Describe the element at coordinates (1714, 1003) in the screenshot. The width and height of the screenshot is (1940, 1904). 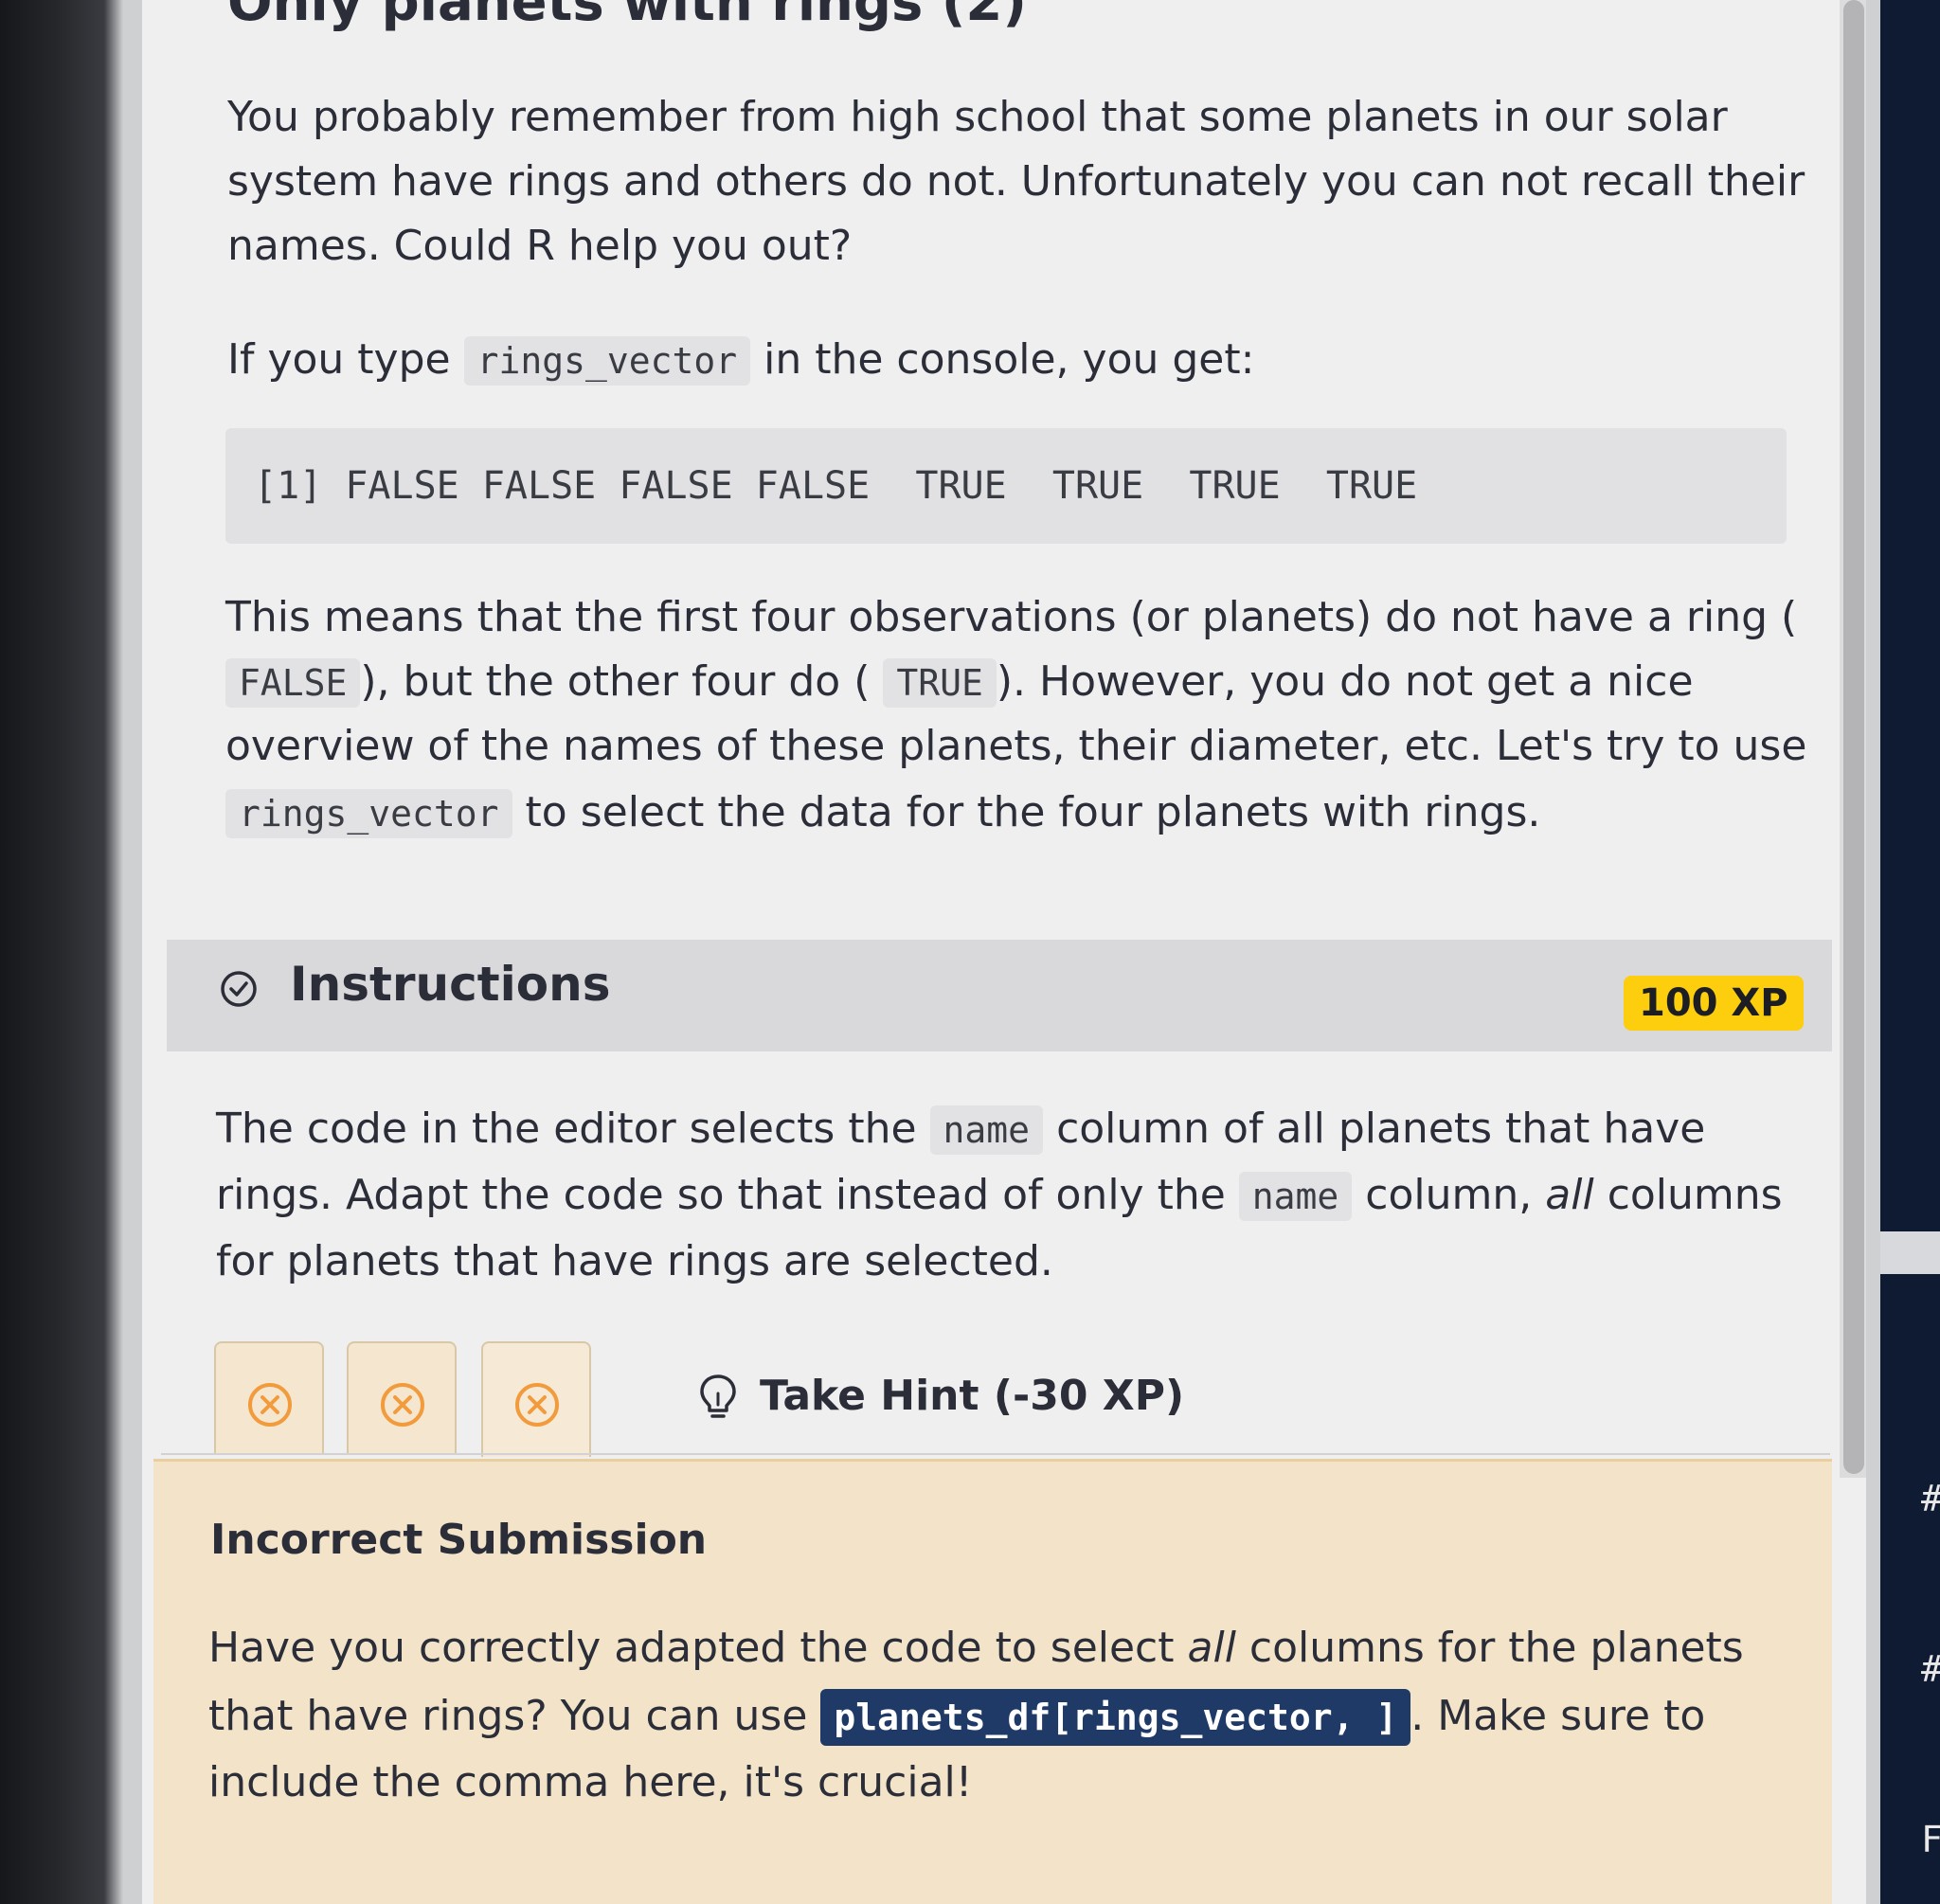
I see `xp-badge: 100 XP` at that location.